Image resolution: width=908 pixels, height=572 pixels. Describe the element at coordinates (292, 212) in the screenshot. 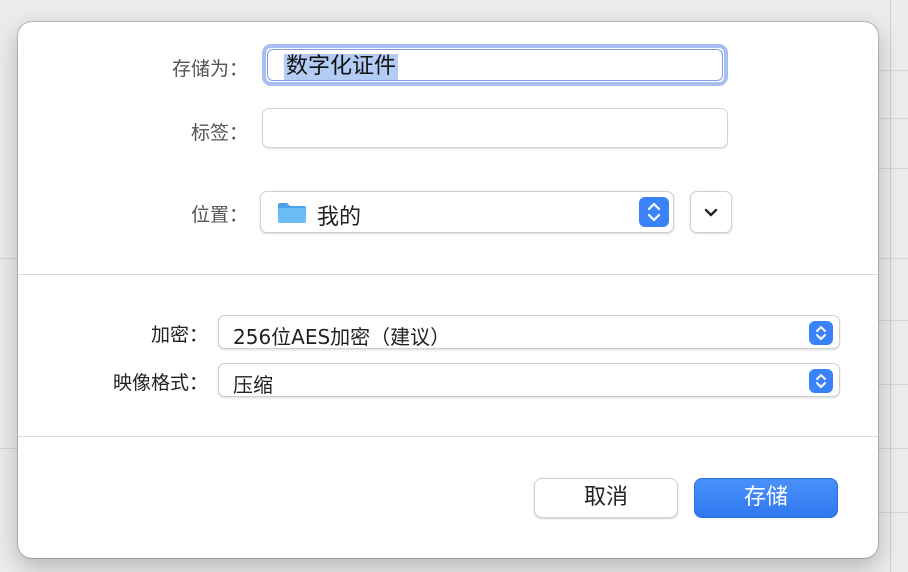

I see `folder-icon` at that location.